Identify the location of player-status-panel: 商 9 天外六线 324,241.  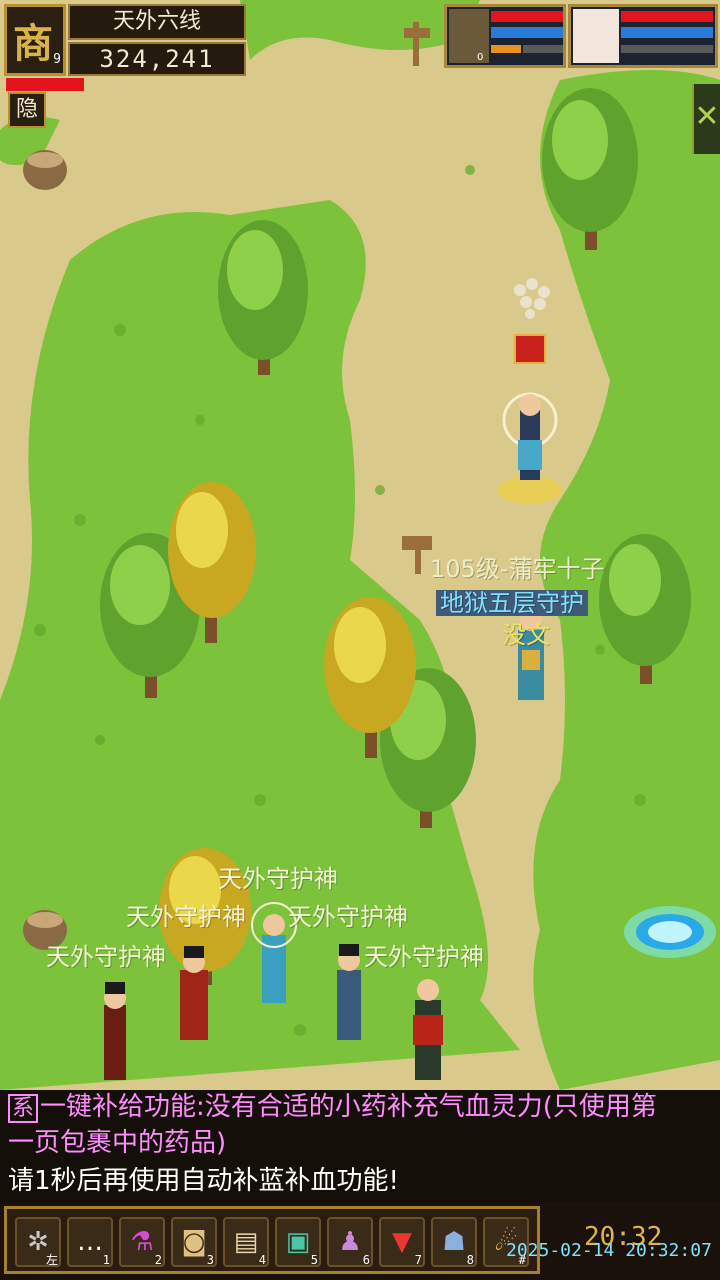
(126, 40).